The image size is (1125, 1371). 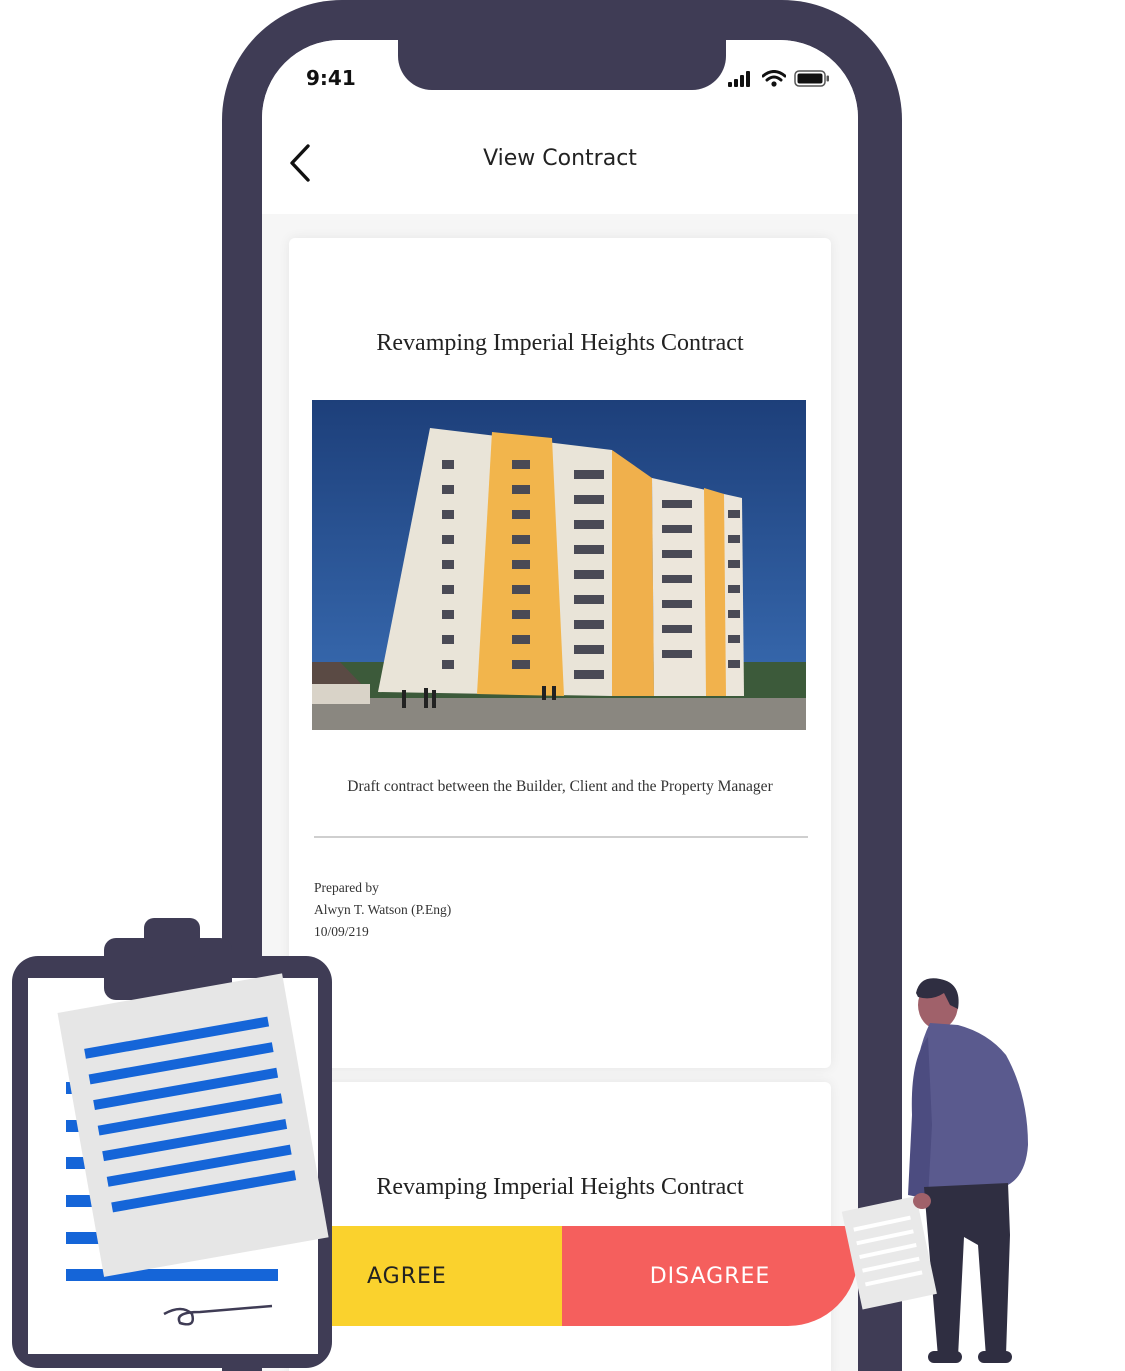 I want to click on wifi-icon, so click(x=774, y=78).